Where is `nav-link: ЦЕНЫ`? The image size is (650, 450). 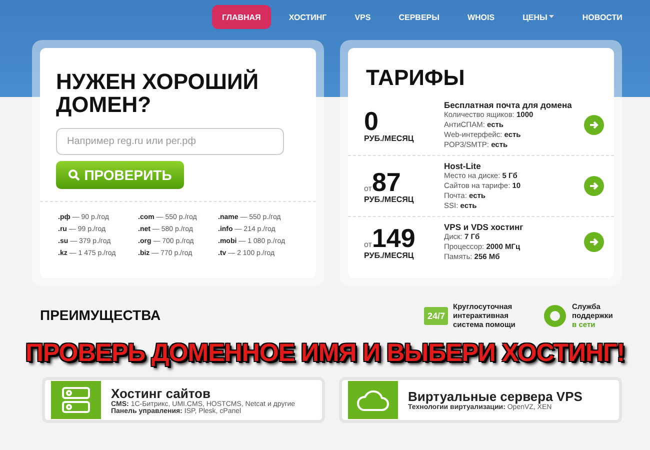 nav-link: ЦЕНЫ is located at coordinates (538, 17).